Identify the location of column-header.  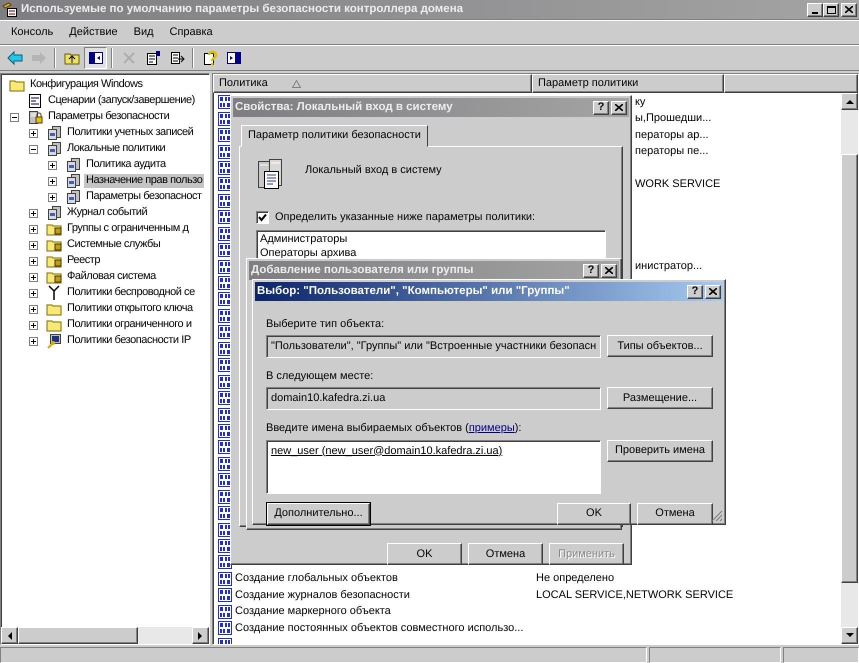
(791, 83).